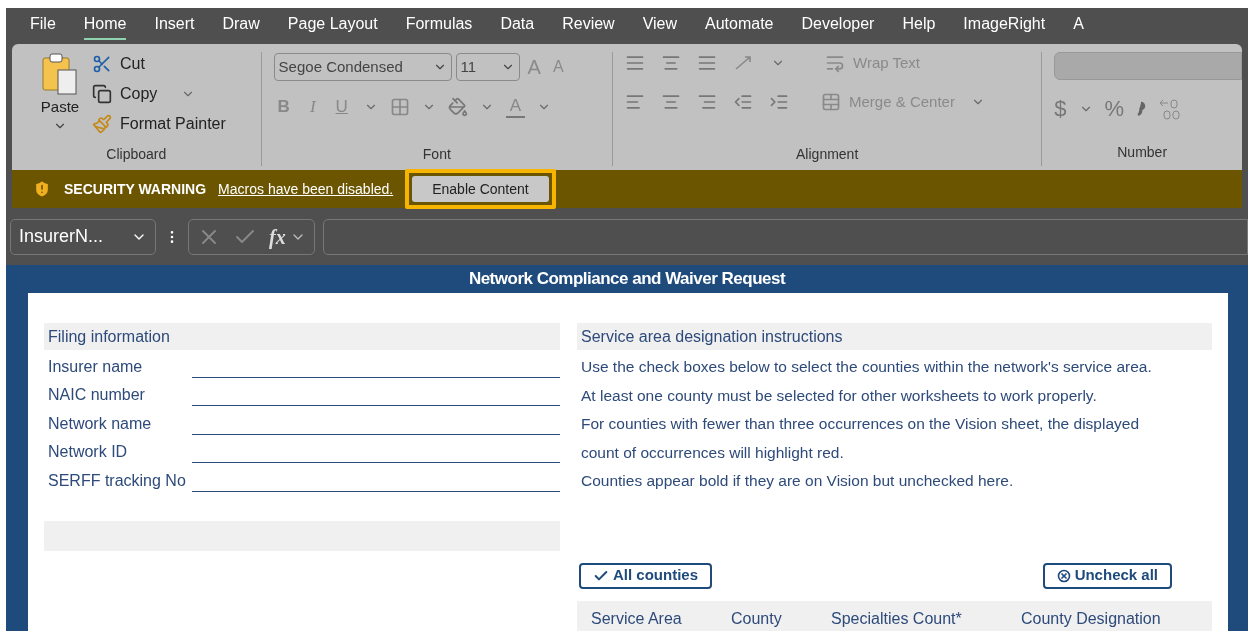  What do you see at coordinates (860, 424) in the screenshot?
I see `instruction-text: For counties with fewer than three occurrences on the Vision sheet, the displayed` at bounding box center [860, 424].